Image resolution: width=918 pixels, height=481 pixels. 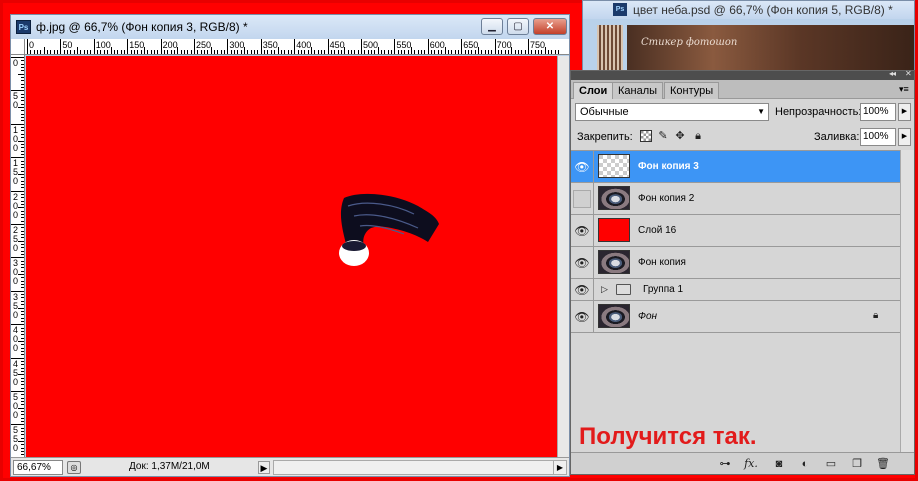 I want to click on tab-layers: Слои, so click(x=593, y=90).